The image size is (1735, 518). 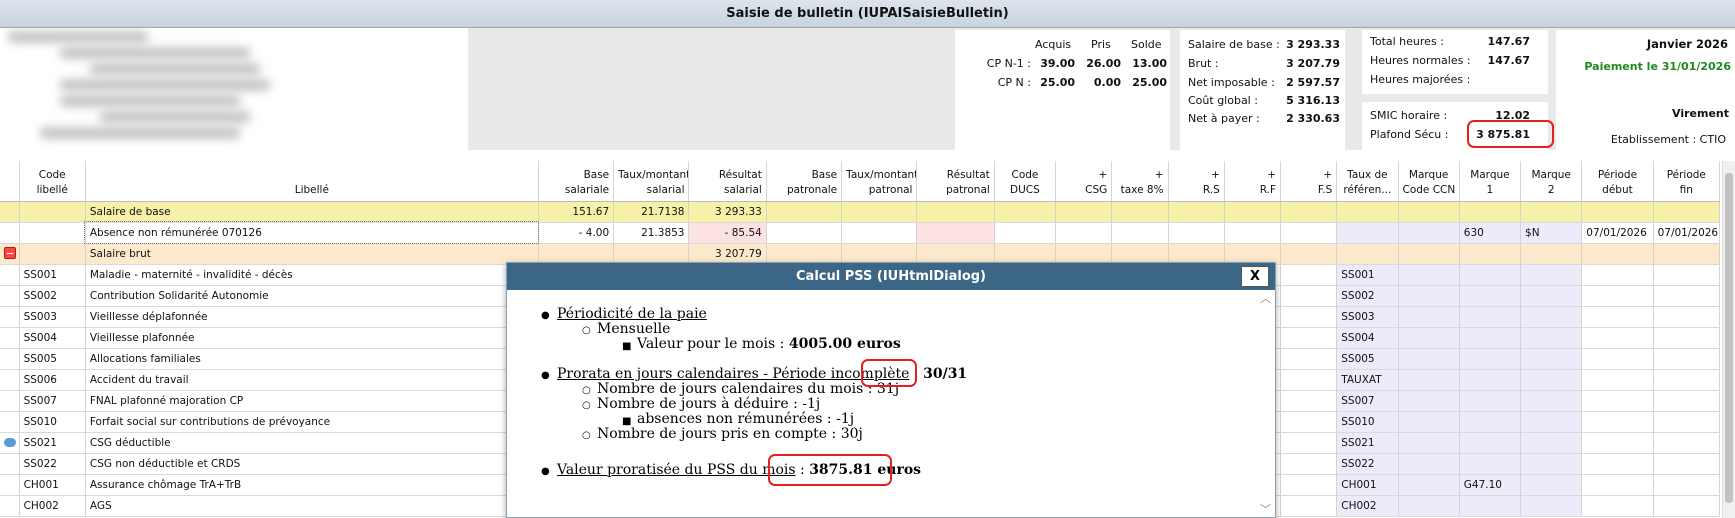 I want to click on cell-ref: SS003, so click(x=1367, y=317).